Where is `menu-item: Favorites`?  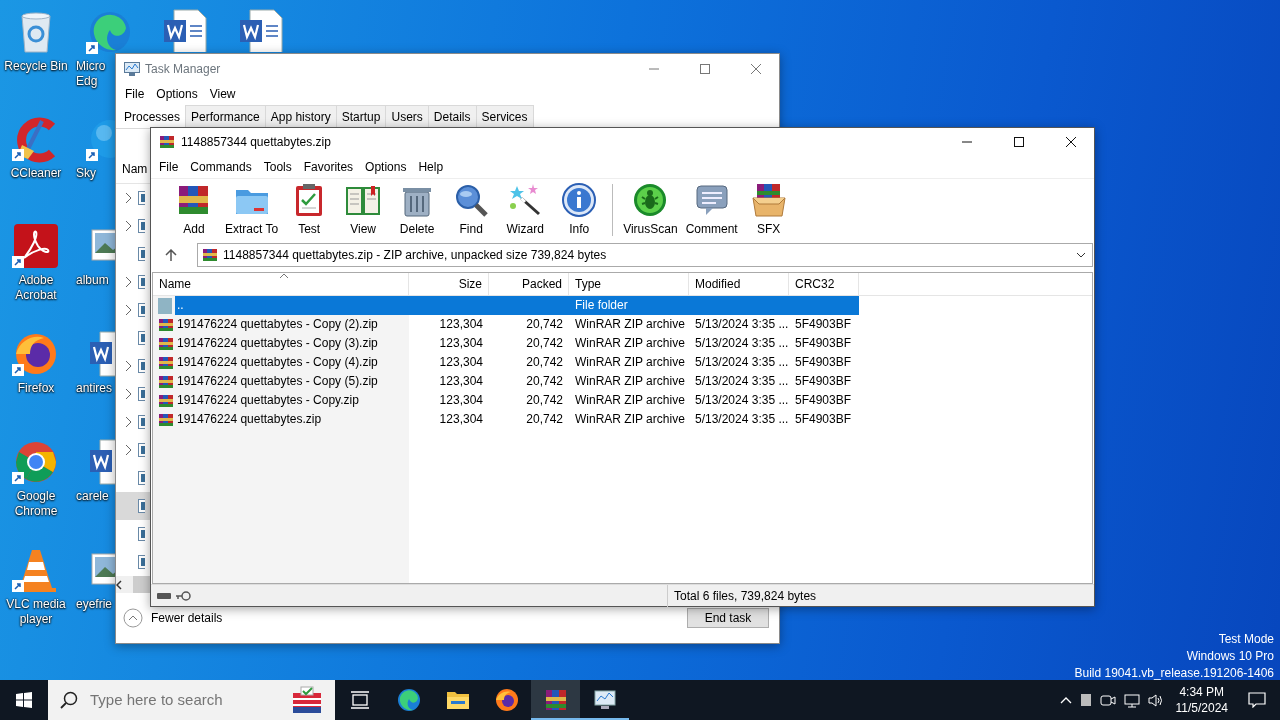 menu-item: Favorites is located at coordinates (328, 167).